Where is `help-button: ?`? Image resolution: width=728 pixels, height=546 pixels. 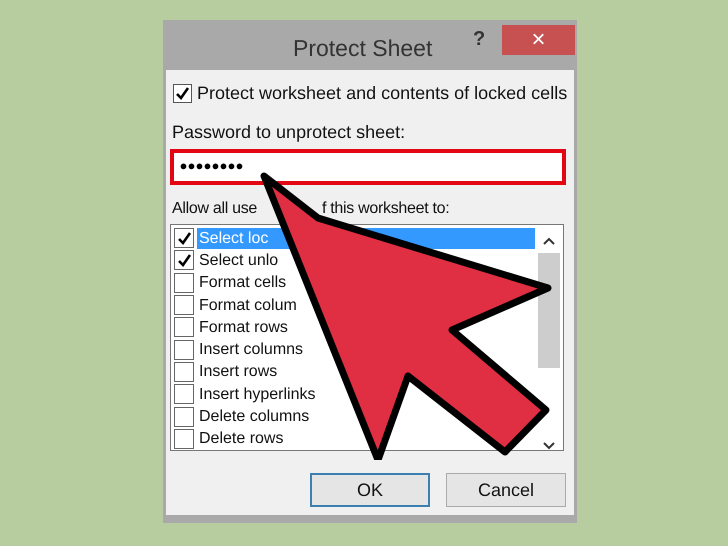
help-button: ? is located at coordinates (479, 39).